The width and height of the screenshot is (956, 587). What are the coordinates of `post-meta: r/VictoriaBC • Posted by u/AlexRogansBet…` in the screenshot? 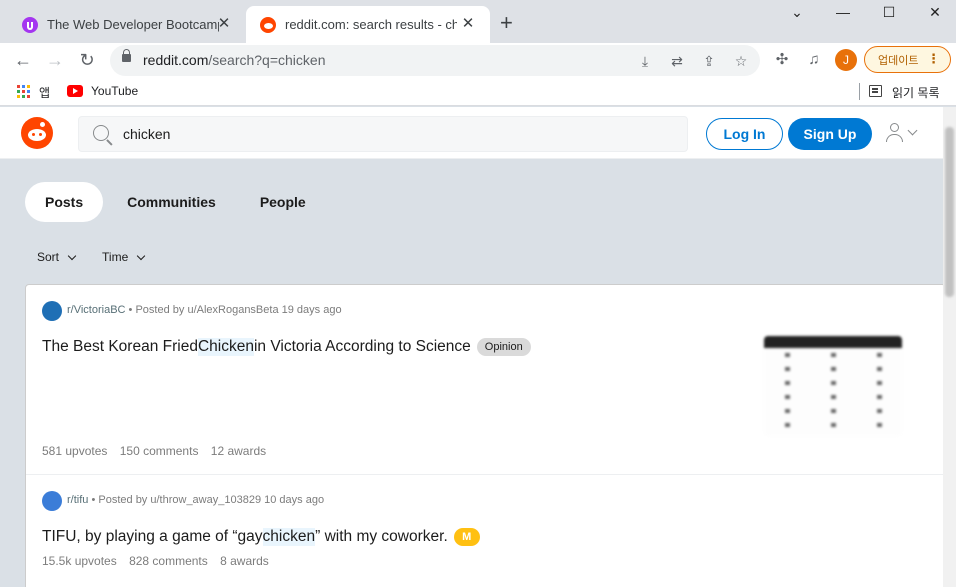 It's located at (204, 310).